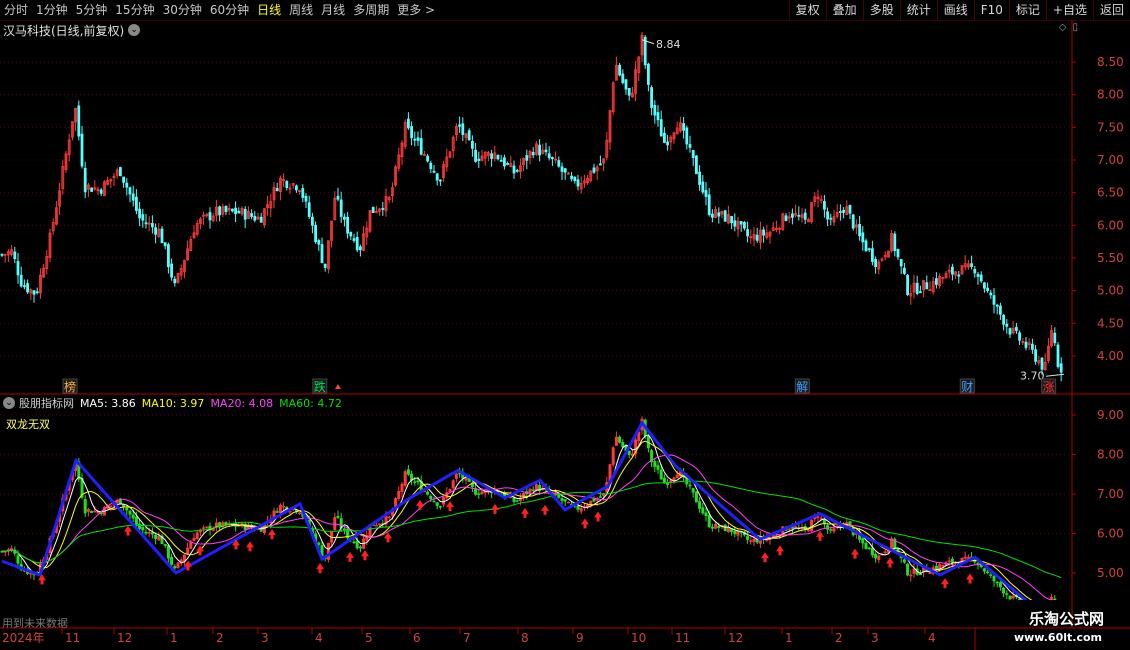 The width and height of the screenshot is (1130, 650). What do you see at coordinates (265, 638) in the screenshot?
I see `month-label: 3` at bounding box center [265, 638].